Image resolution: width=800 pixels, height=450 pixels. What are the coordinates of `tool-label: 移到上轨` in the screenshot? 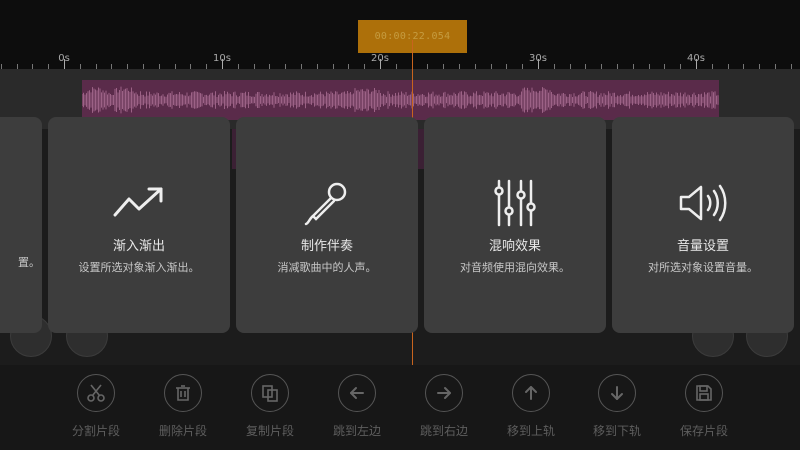 It's located at (530, 431).